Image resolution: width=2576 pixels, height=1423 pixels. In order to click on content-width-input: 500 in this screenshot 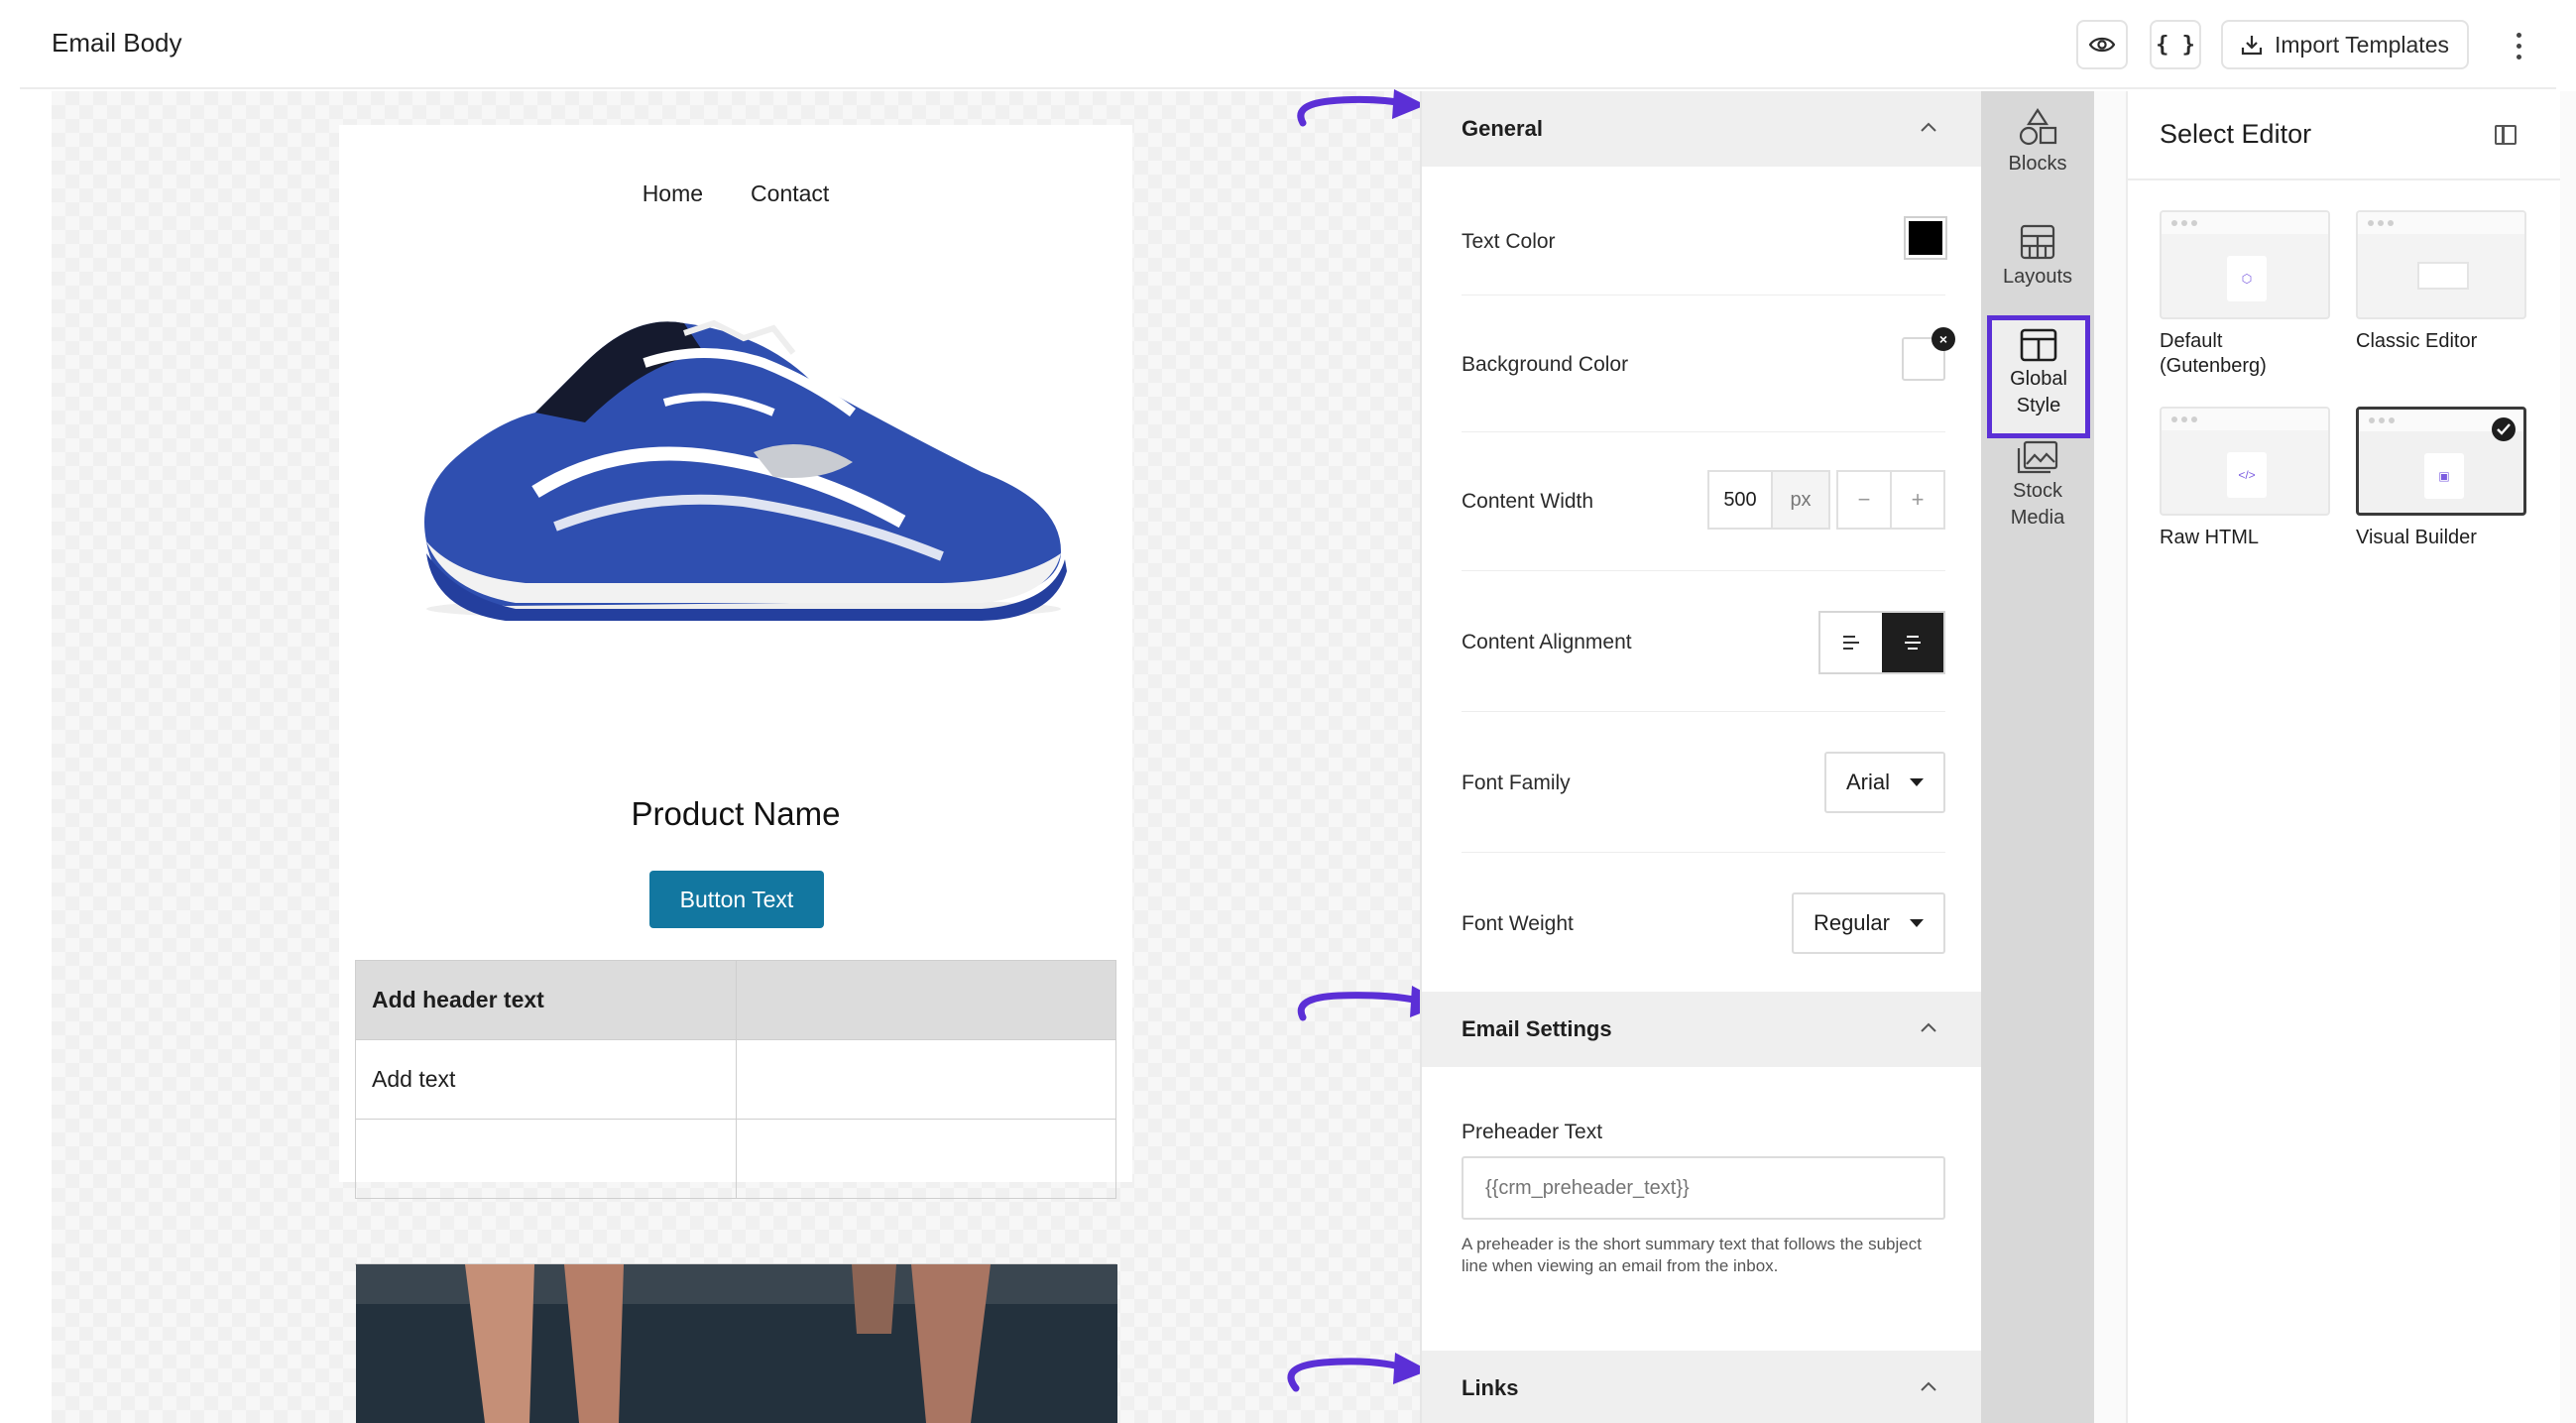, I will do `click(1740, 500)`.